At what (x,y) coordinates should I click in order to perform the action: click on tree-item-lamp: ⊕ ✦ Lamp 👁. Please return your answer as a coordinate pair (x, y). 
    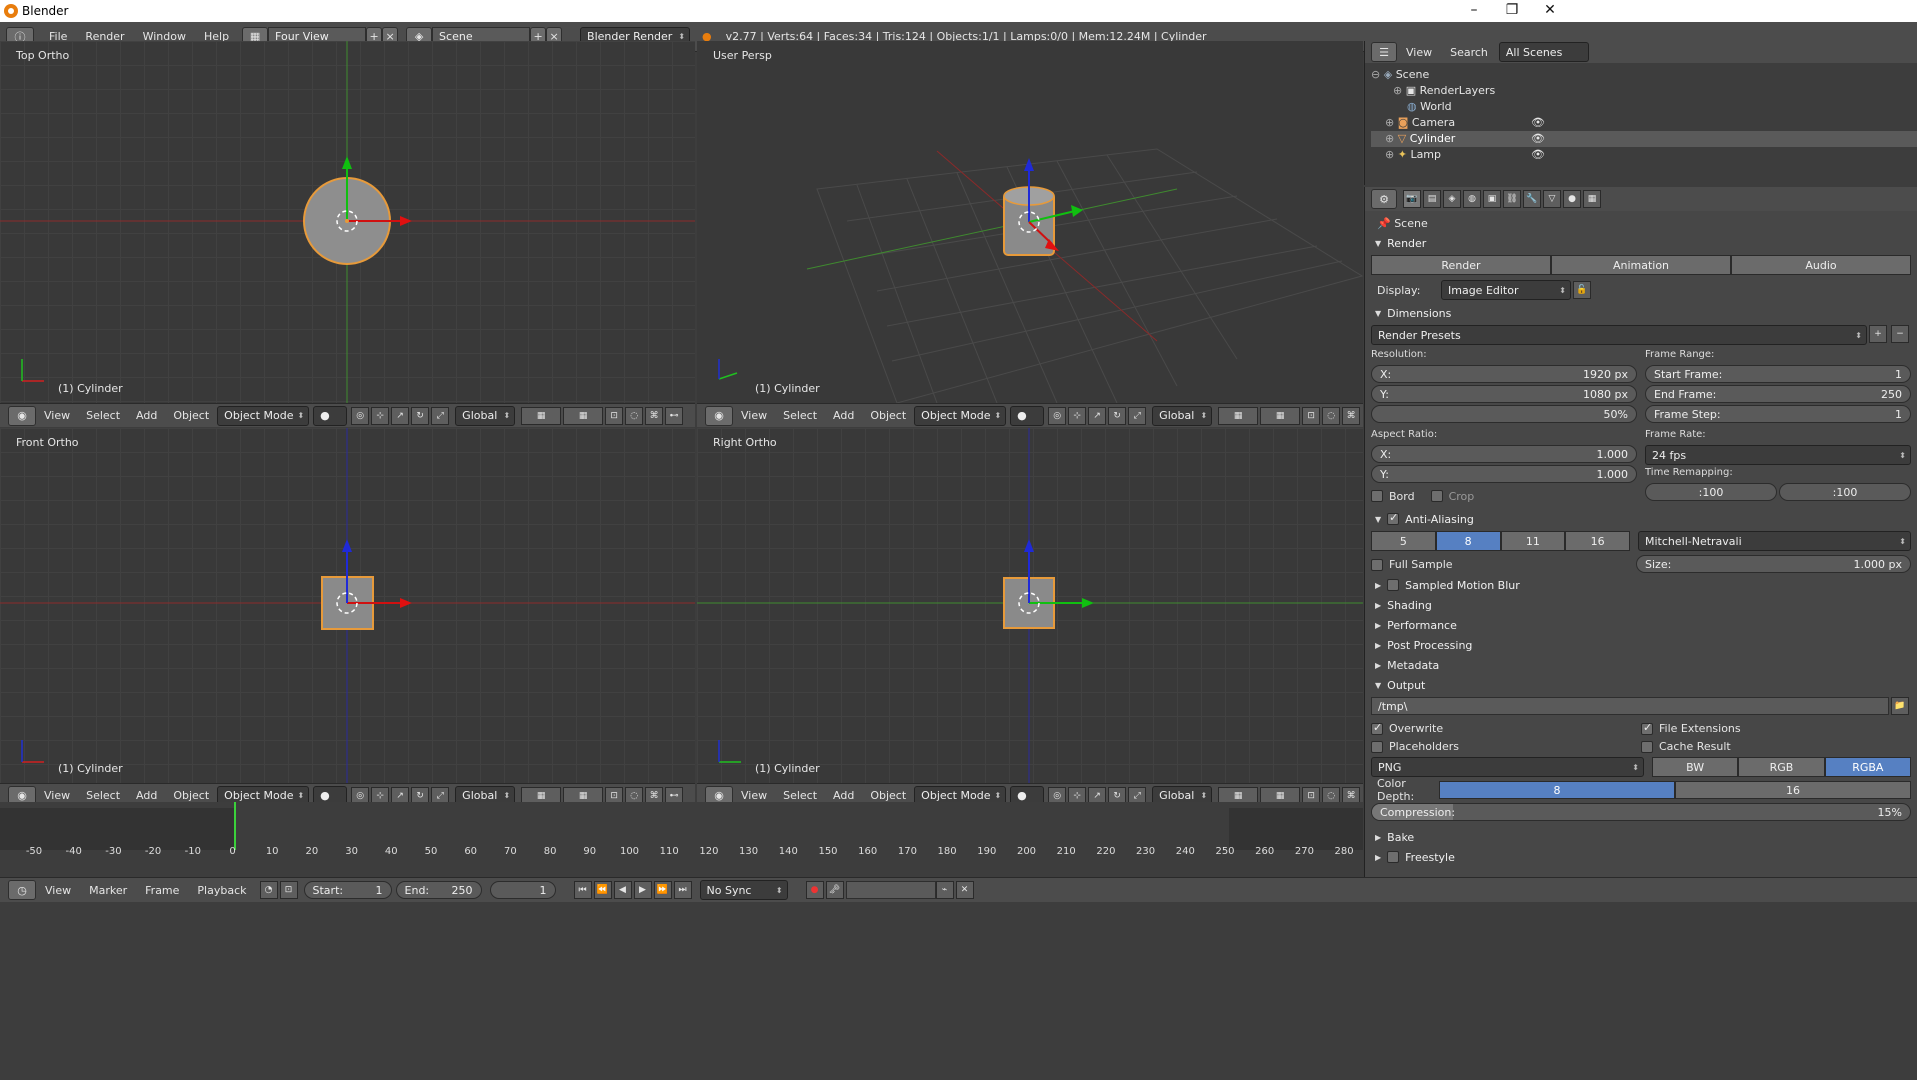
    Looking at the image, I should click on (1644, 155).